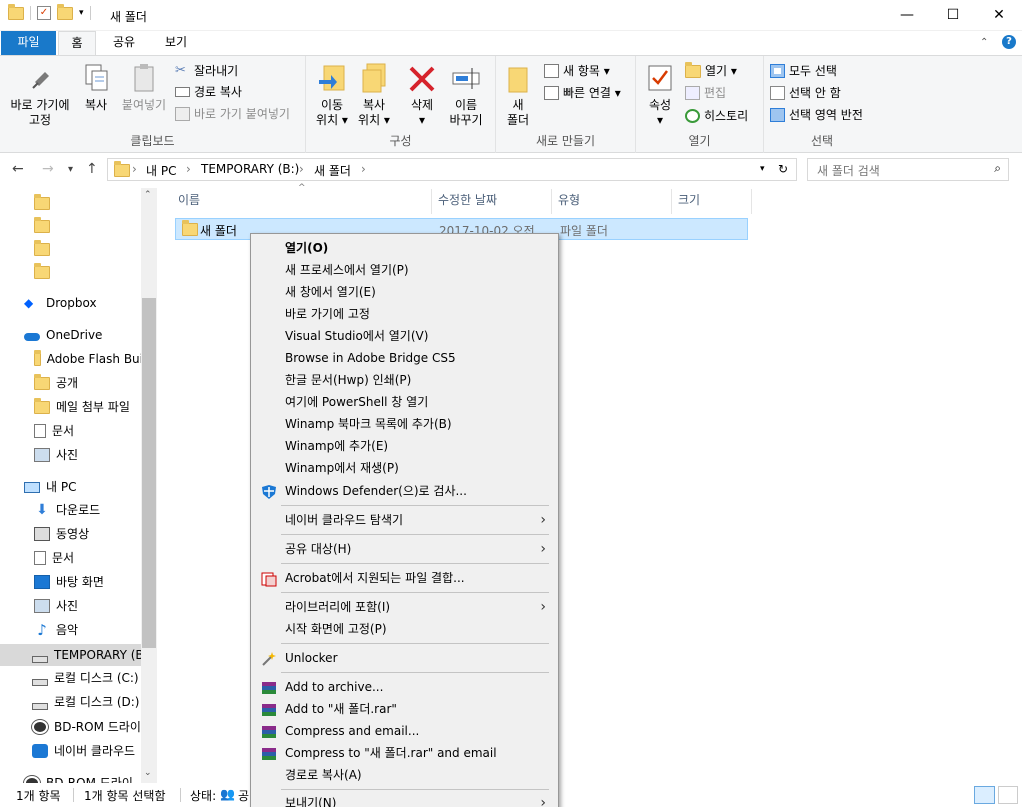 Image resolution: width=1022 pixels, height=807 pixels. What do you see at coordinates (81, 13) in the screenshot?
I see `customize-qat-icon: ▾` at bounding box center [81, 13].